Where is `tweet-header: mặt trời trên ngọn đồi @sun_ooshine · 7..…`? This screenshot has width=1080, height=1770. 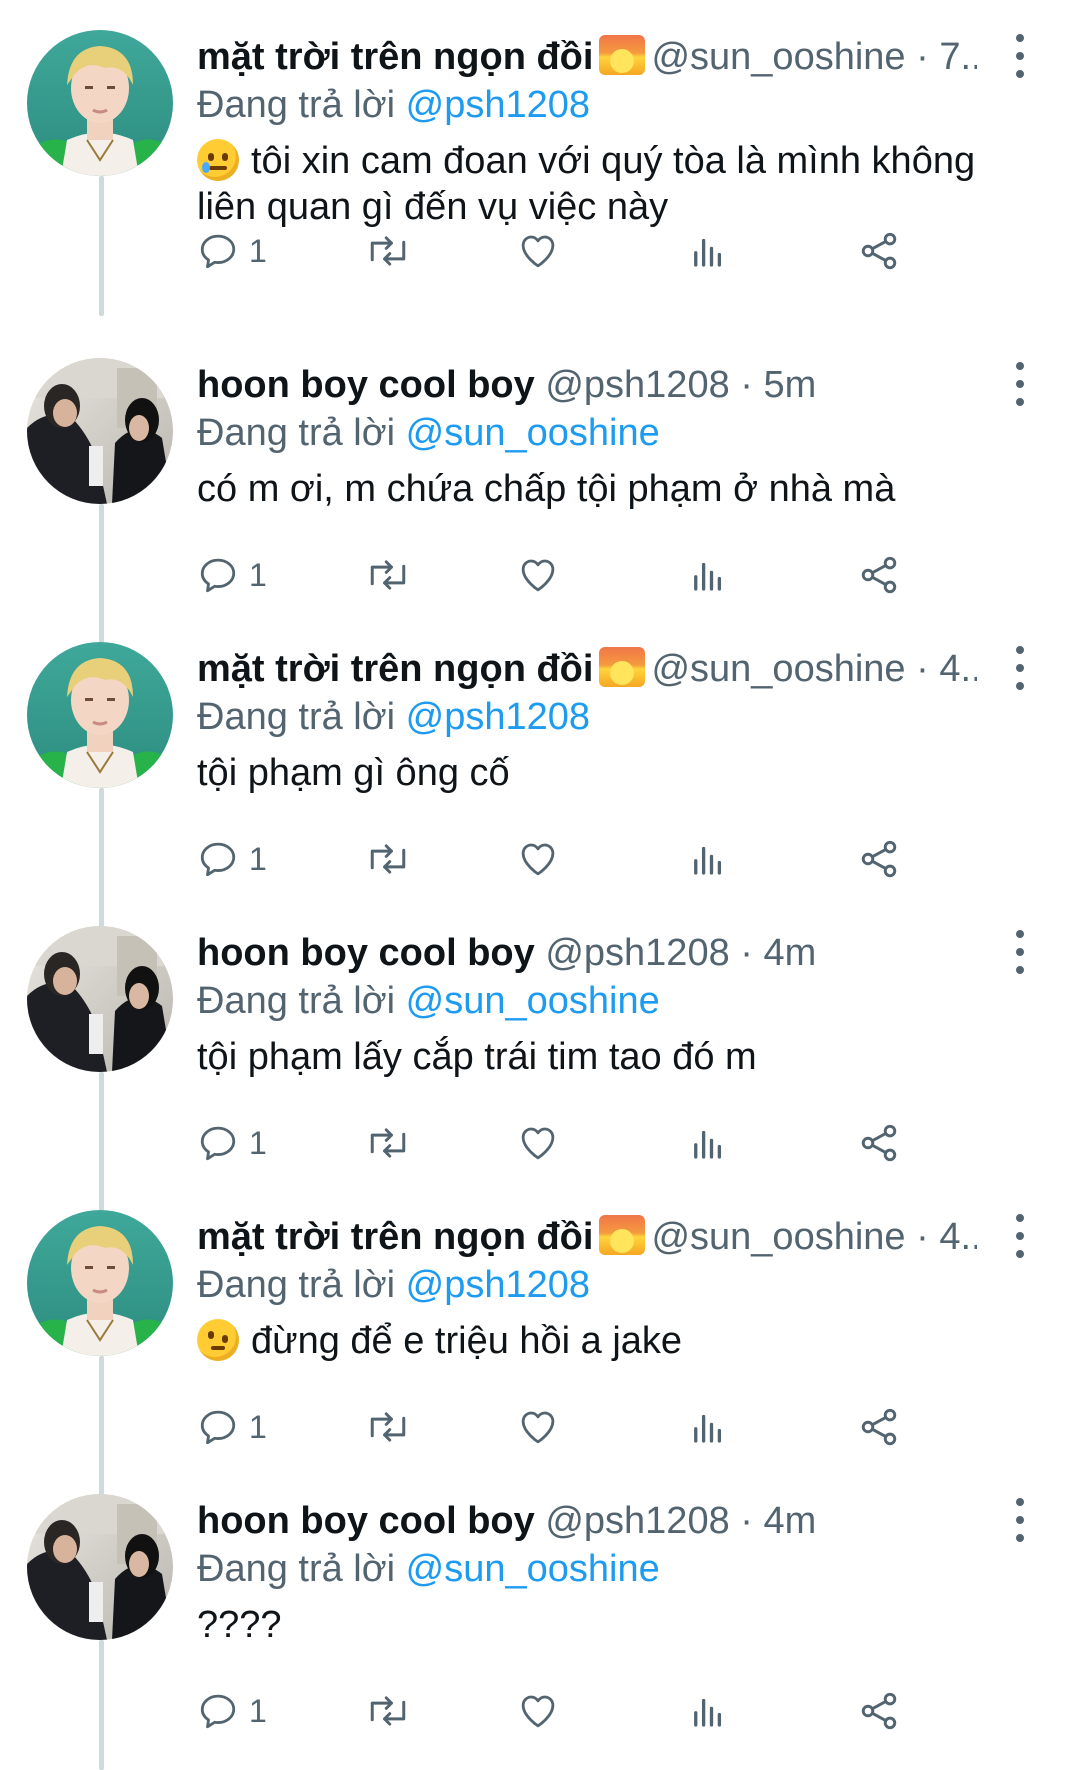
tweet-header: mặt trời trên ngọn đồi @sun_ooshine · 7..… is located at coordinates (587, 57).